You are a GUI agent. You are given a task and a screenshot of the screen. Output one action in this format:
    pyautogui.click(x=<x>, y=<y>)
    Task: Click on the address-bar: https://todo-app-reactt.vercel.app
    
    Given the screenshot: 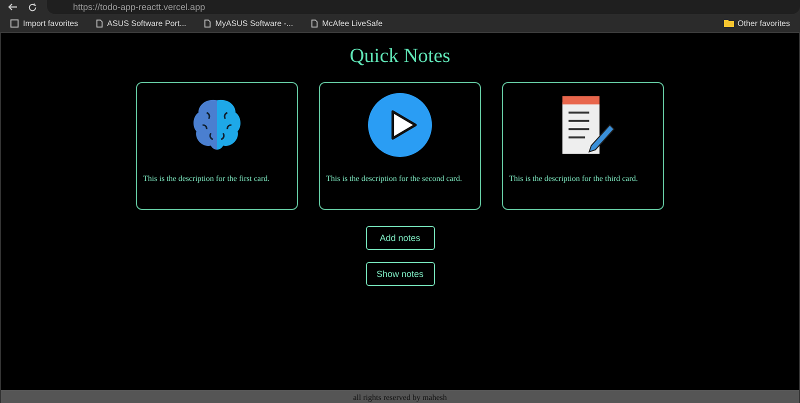 What is the action you would take?
    pyautogui.click(x=423, y=7)
    